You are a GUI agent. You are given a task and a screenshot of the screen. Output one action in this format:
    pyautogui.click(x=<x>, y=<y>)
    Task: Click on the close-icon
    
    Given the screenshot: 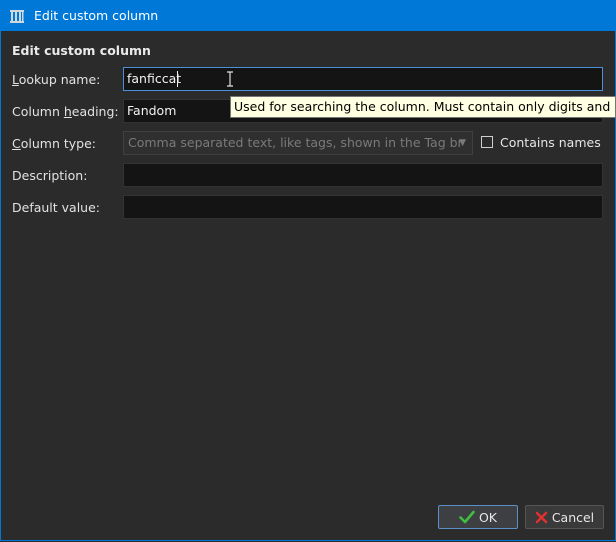 What is the action you would take?
    pyautogui.click(x=541, y=517)
    